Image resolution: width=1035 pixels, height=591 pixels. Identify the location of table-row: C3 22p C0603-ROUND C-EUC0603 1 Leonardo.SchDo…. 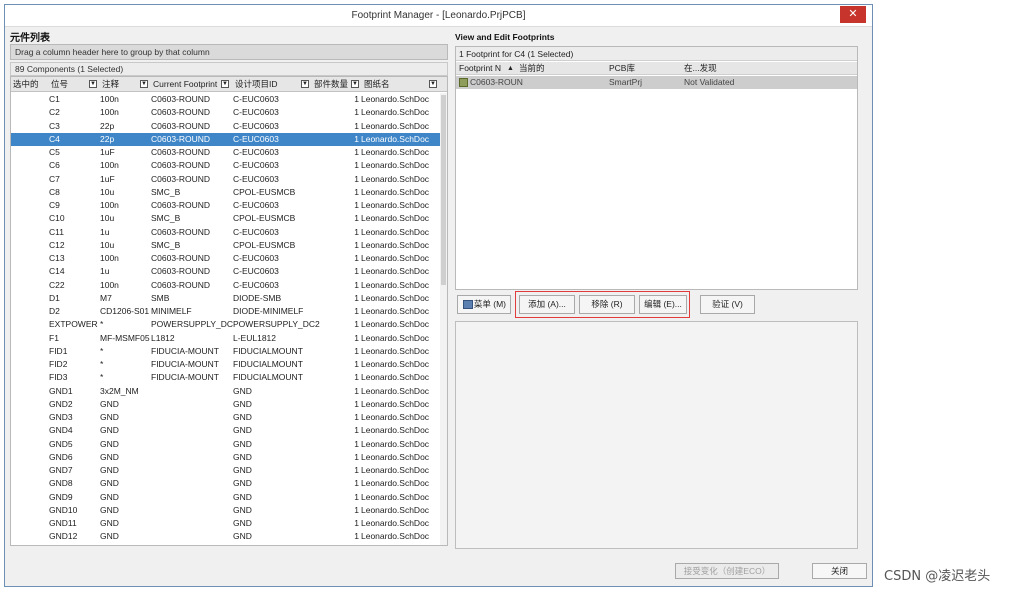
(226, 126).